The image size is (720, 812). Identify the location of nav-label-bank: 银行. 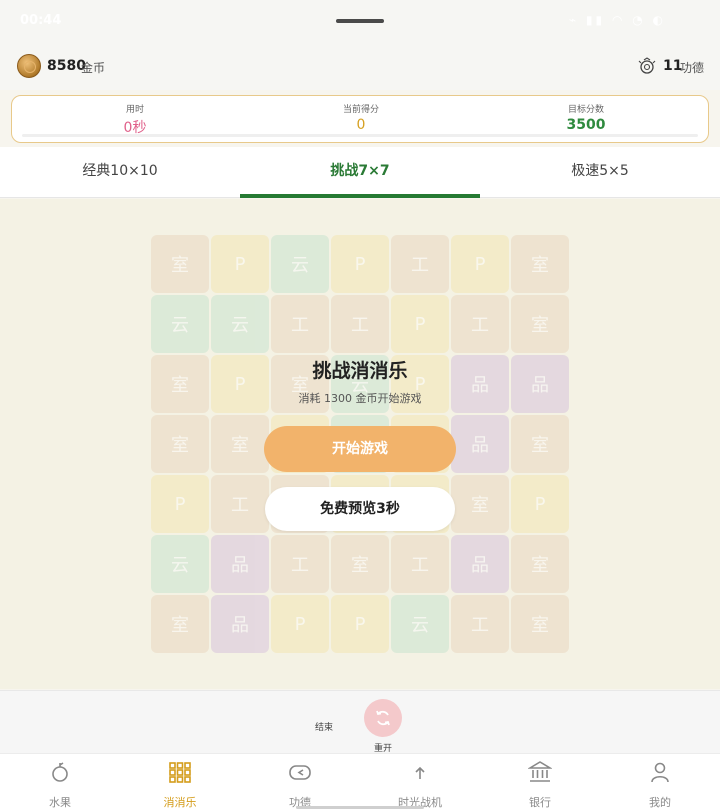
(540, 802).